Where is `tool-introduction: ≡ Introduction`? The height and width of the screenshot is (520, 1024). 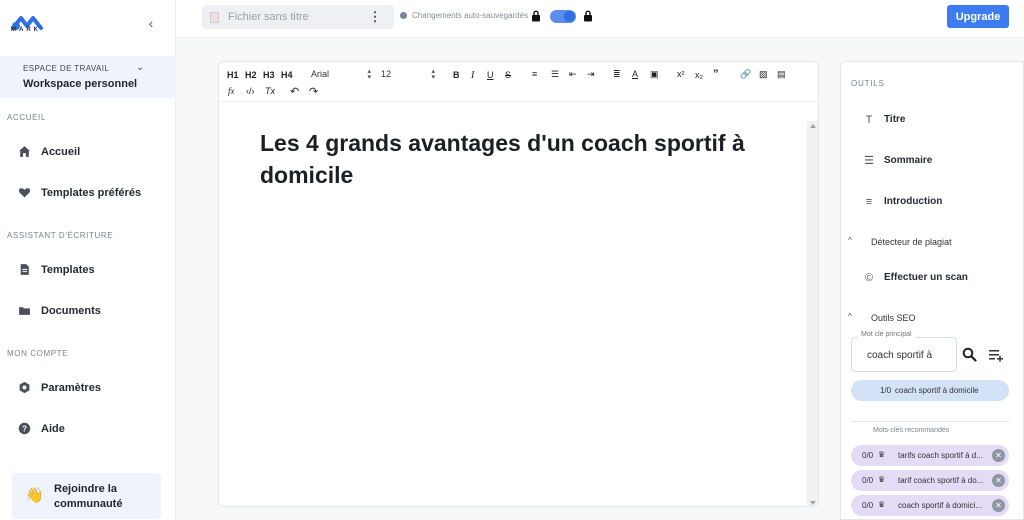
tool-introduction: ≡ Introduction is located at coordinates (932, 203).